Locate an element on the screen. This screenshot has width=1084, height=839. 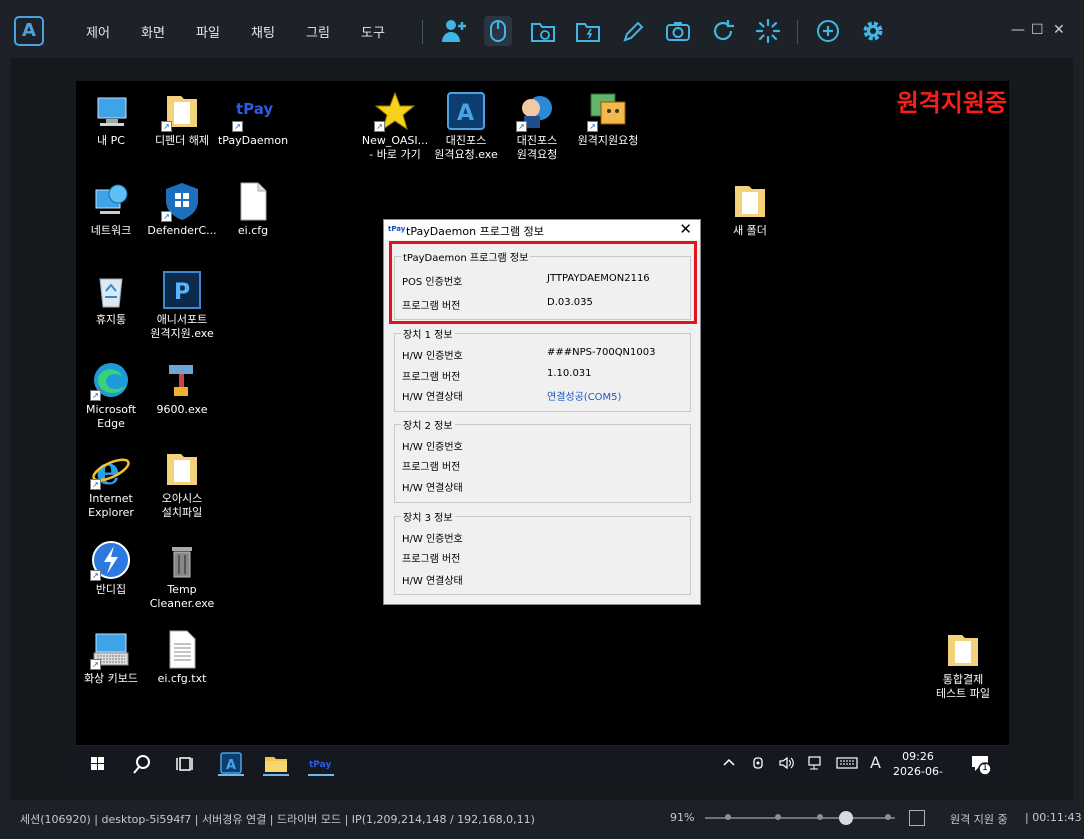
desktop-icon-anysupport: P 애니서포트 원격지원.exe is located at coordinates (182, 305).